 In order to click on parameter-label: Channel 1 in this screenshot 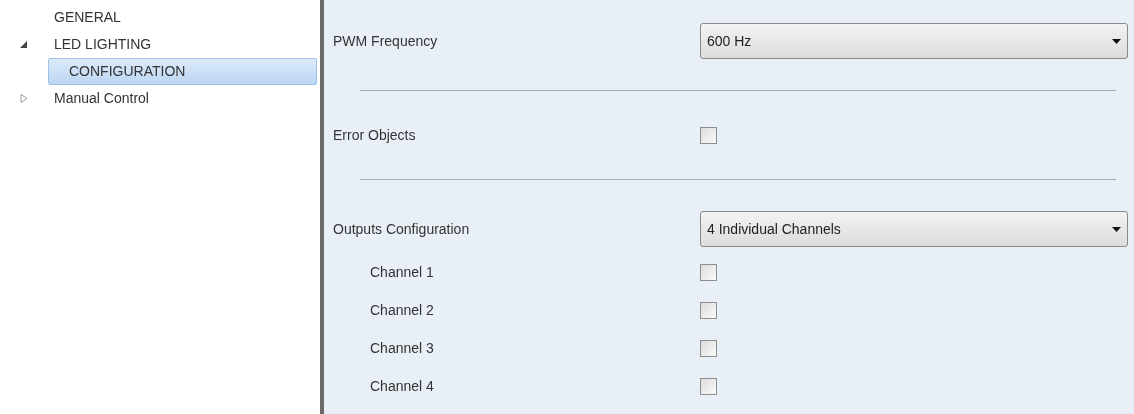, I will do `click(402, 272)`.